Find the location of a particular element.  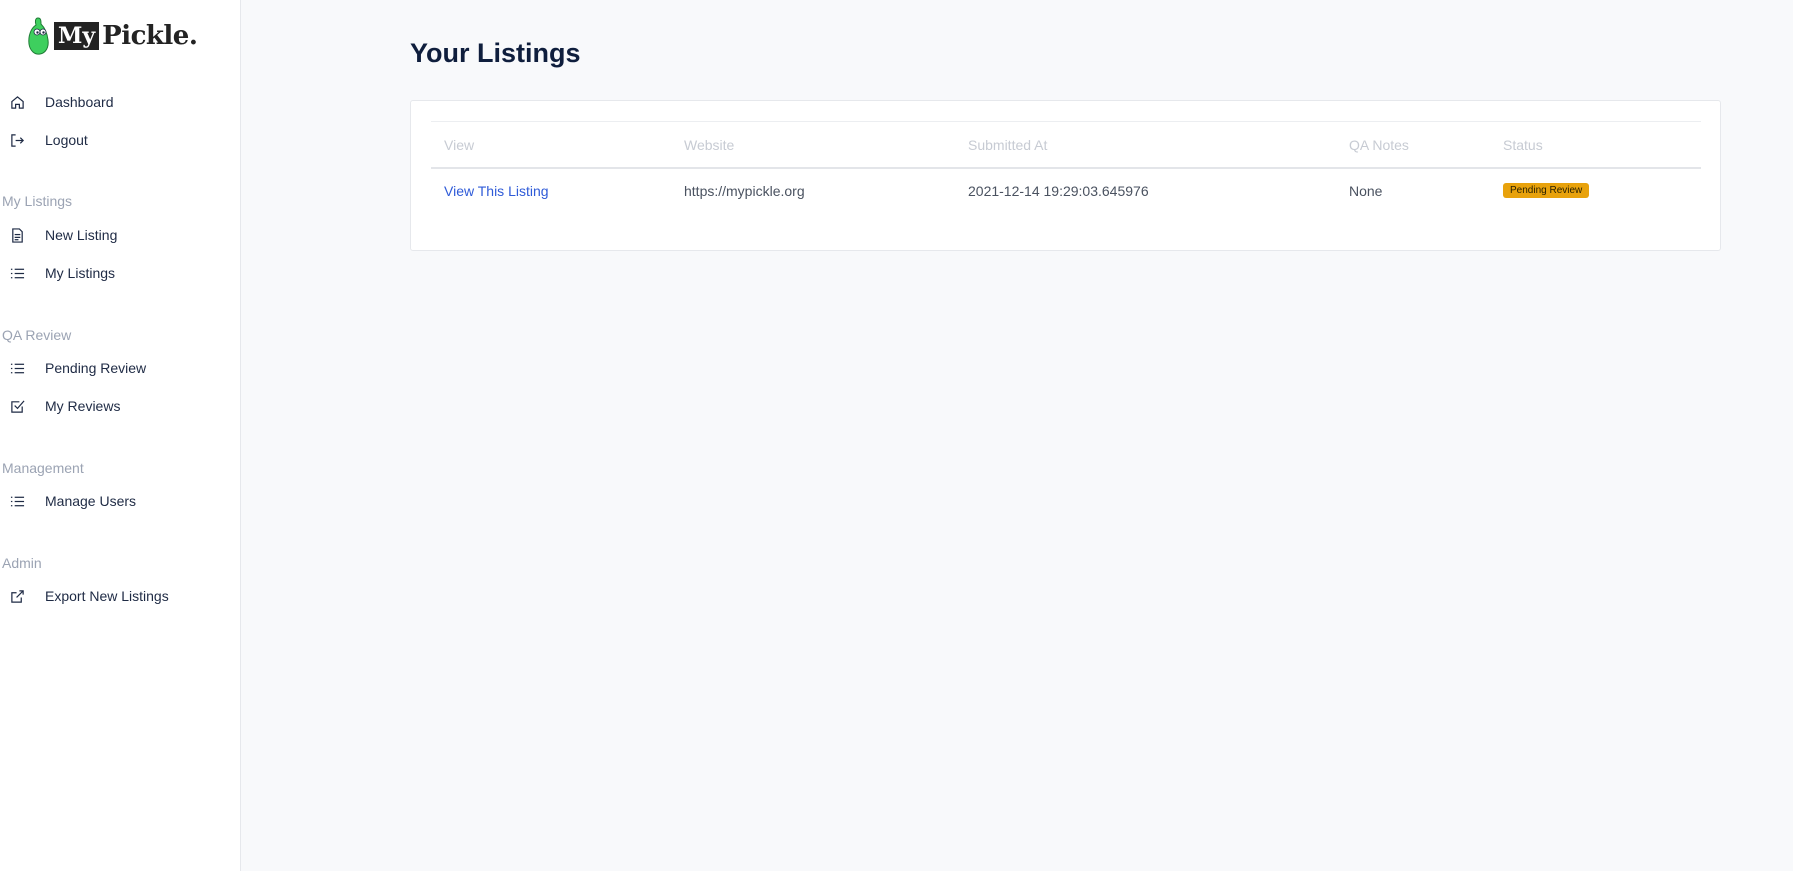

section-title-admin: Admin is located at coordinates (22, 563).